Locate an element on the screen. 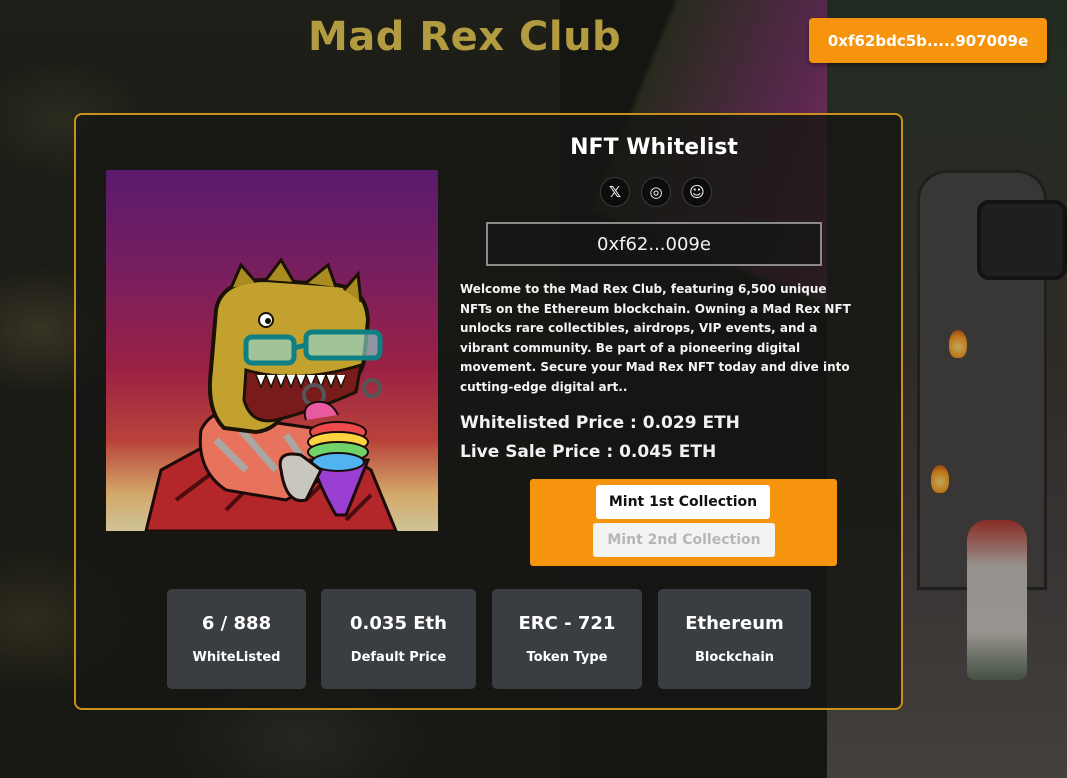 The width and height of the screenshot is (1067, 778). stat-value: 6 / 888 is located at coordinates (236, 623).